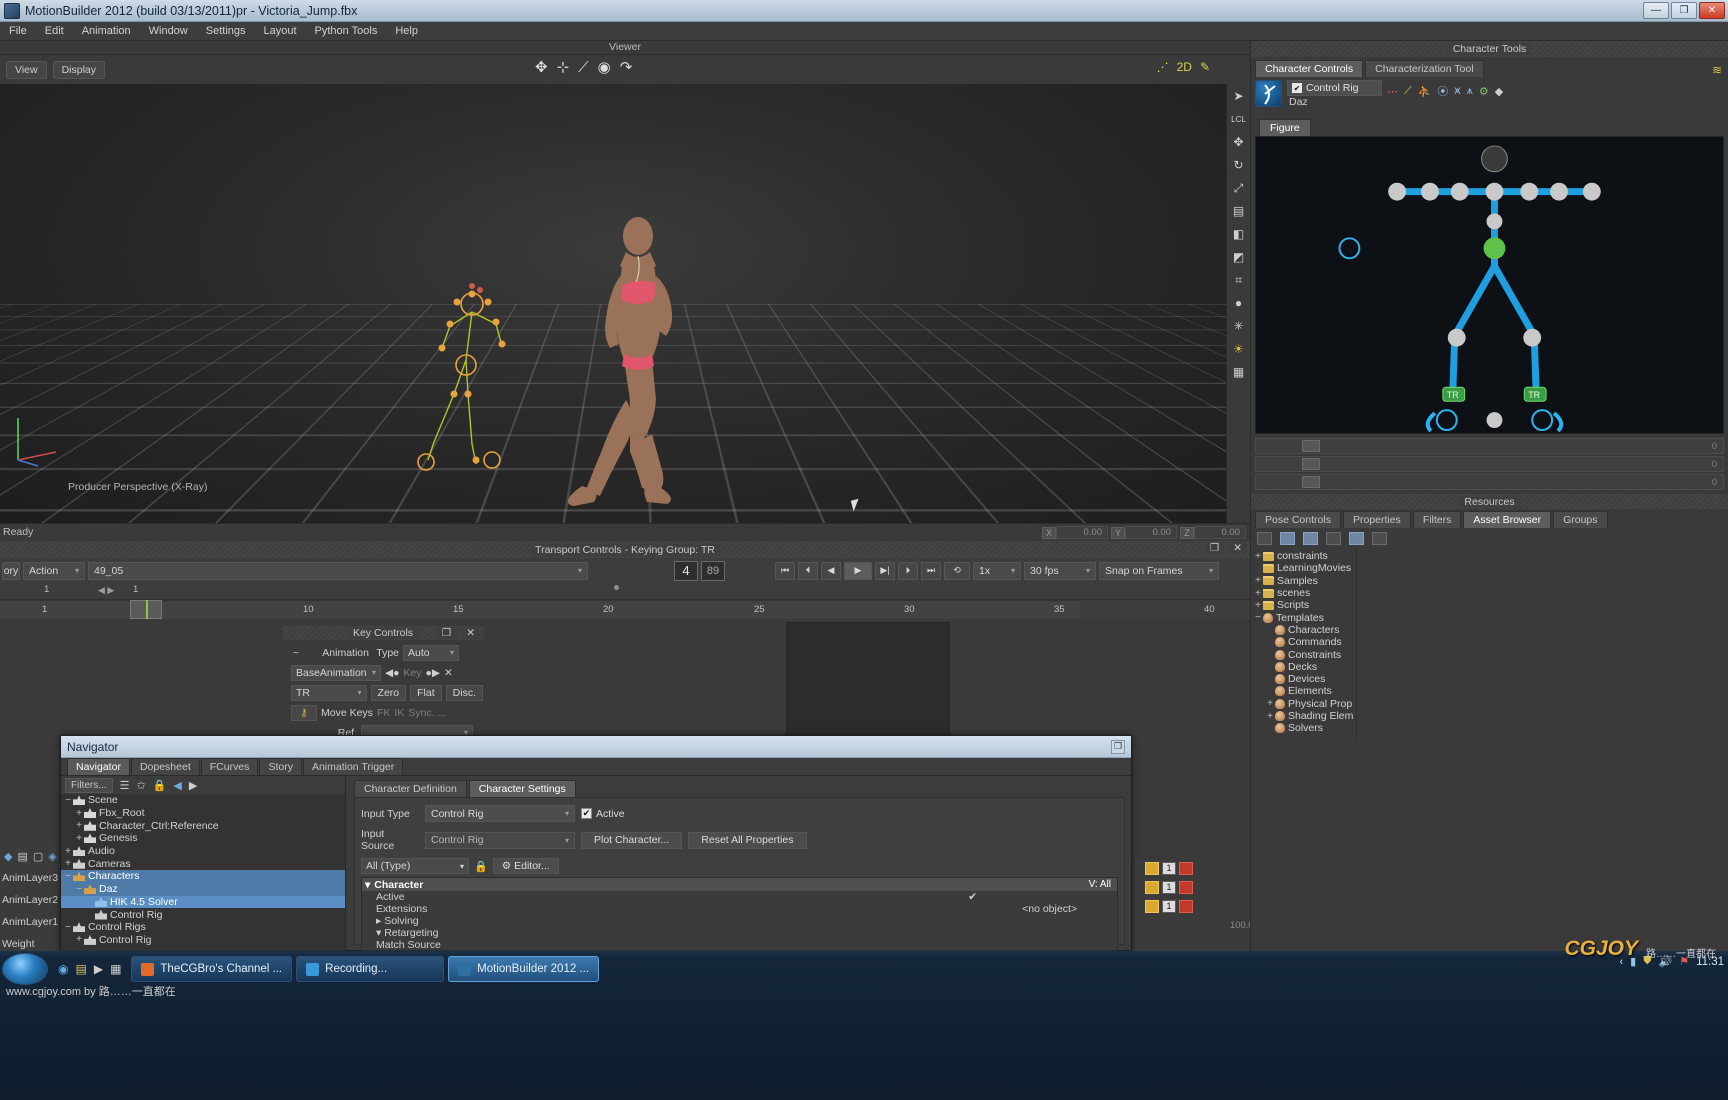 This screenshot has width=1728, height=1100. What do you see at coordinates (1309, 68) in the screenshot?
I see `tab-character-controls: Character Controls` at bounding box center [1309, 68].